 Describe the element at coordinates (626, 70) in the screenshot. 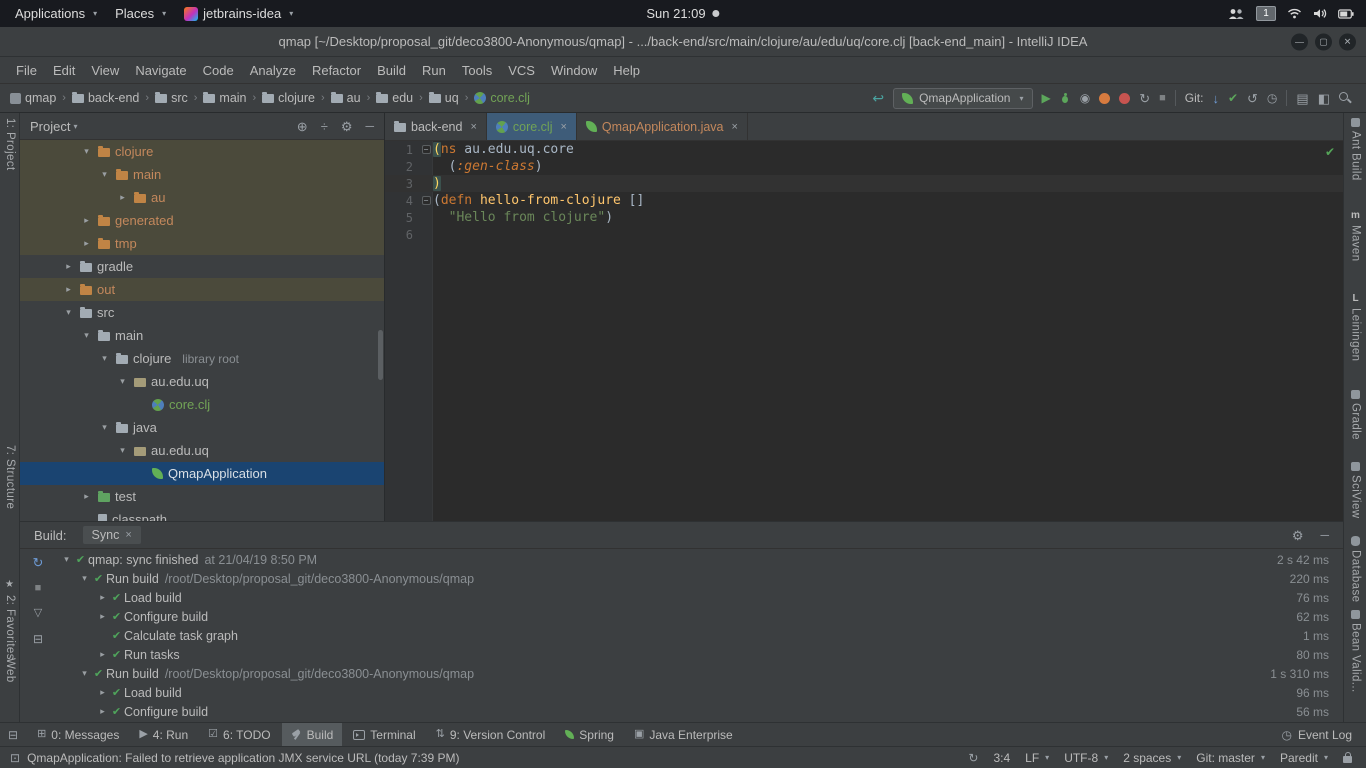

I see `menu-help: Help` at that location.